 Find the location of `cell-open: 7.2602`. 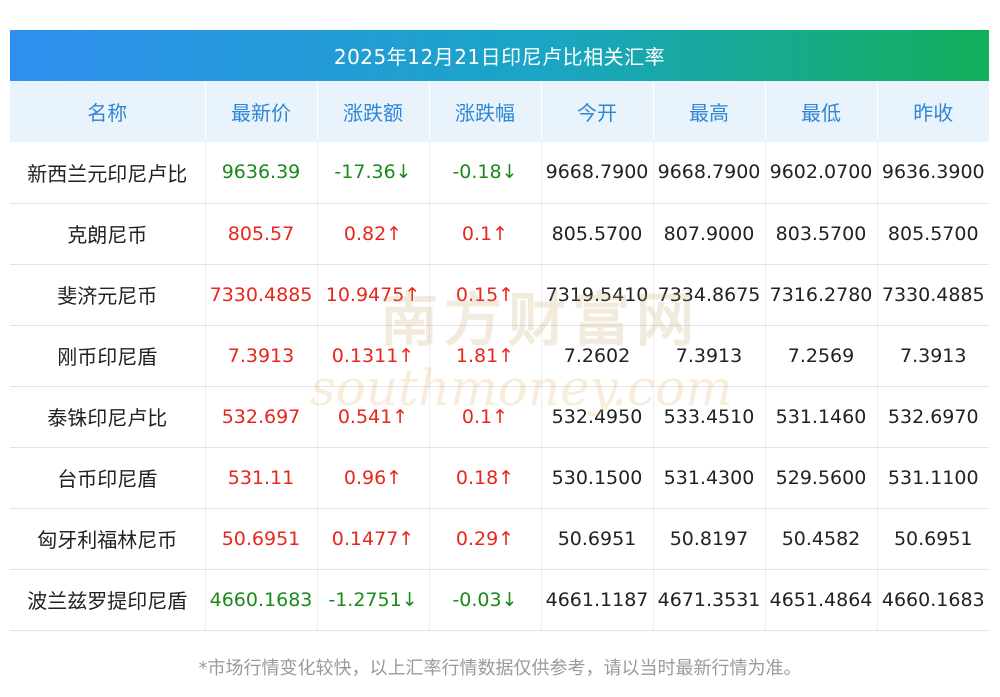

cell-open: 7.2602 is located at coordinates (597, 356).